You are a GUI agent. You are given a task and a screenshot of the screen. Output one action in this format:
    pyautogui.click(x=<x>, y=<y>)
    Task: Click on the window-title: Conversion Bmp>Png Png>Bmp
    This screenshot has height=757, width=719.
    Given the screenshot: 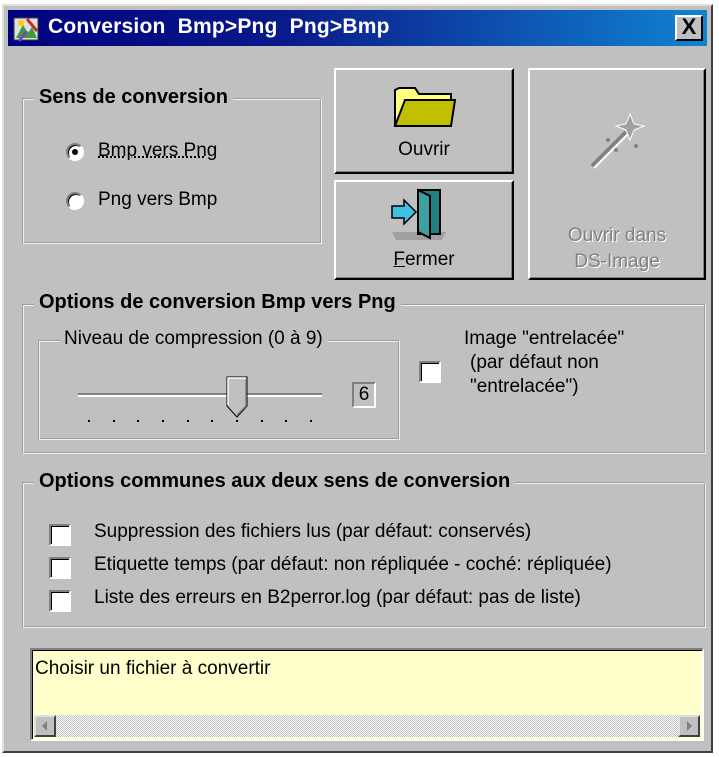 What is the action you would take?
    pyautogui.click(x=219, y=26)
    